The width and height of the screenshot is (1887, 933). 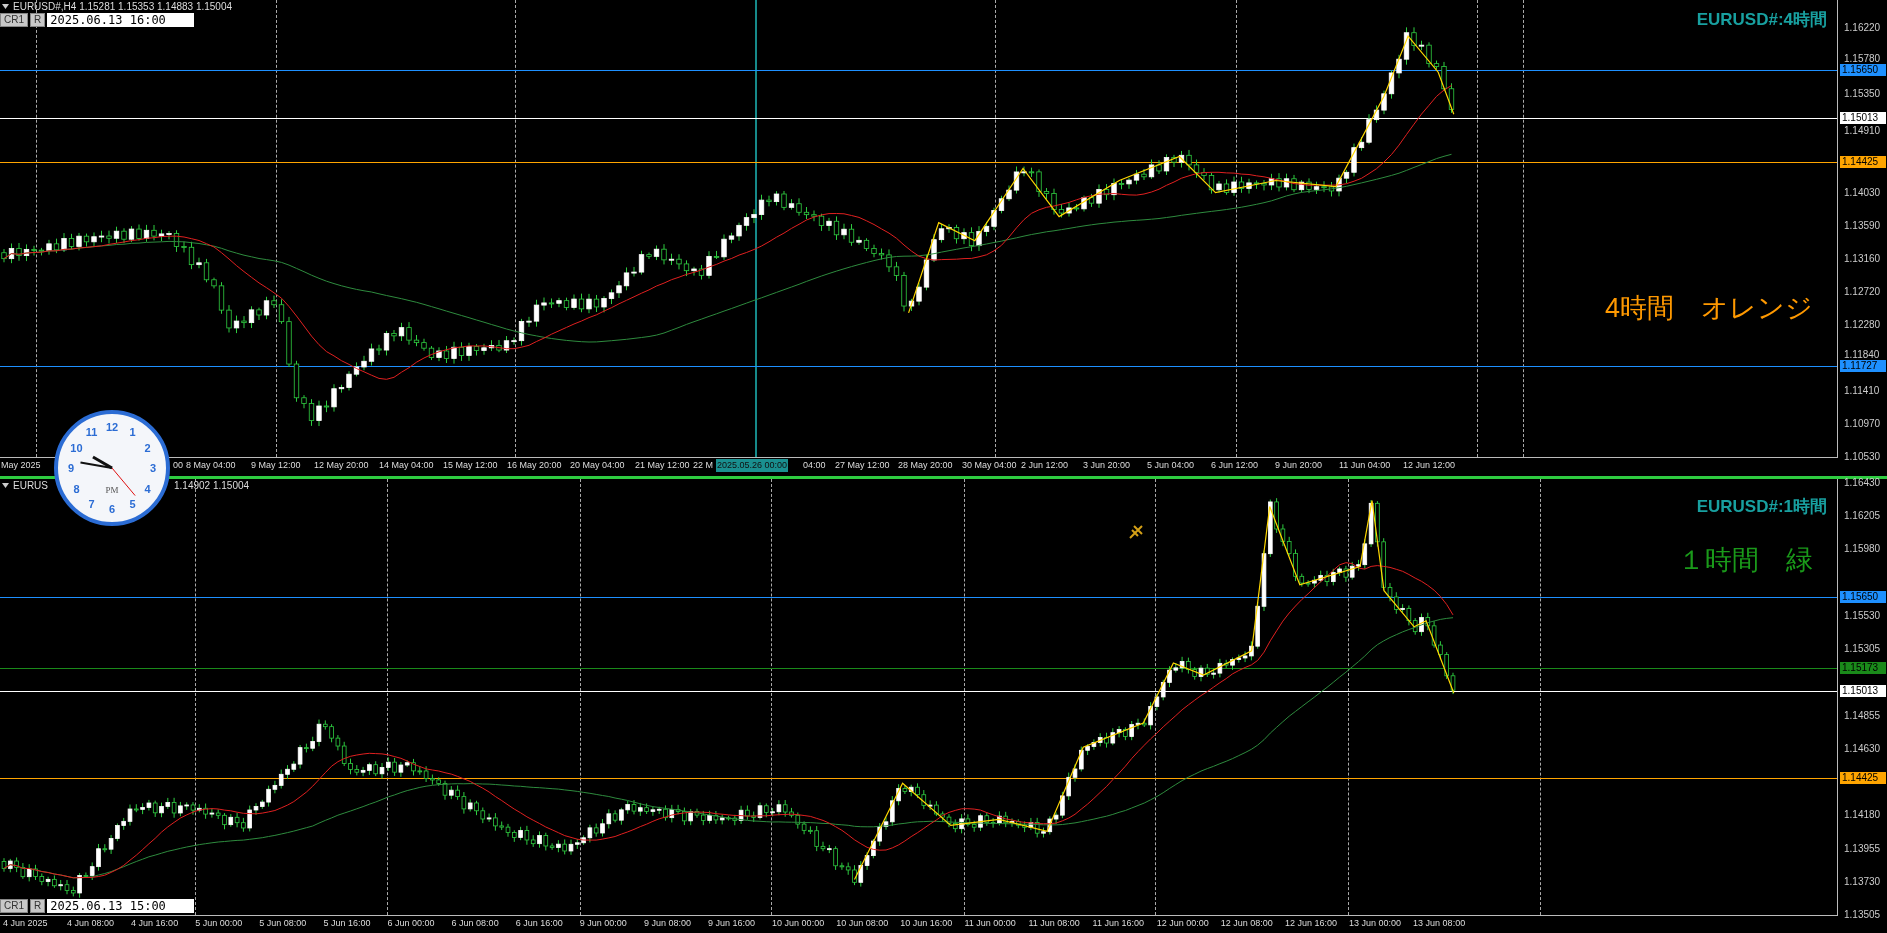 What do you see at coordinates (112, 509) in the screenshot?
I see `clock-numeral: 6` at bounding box center [112, 509].